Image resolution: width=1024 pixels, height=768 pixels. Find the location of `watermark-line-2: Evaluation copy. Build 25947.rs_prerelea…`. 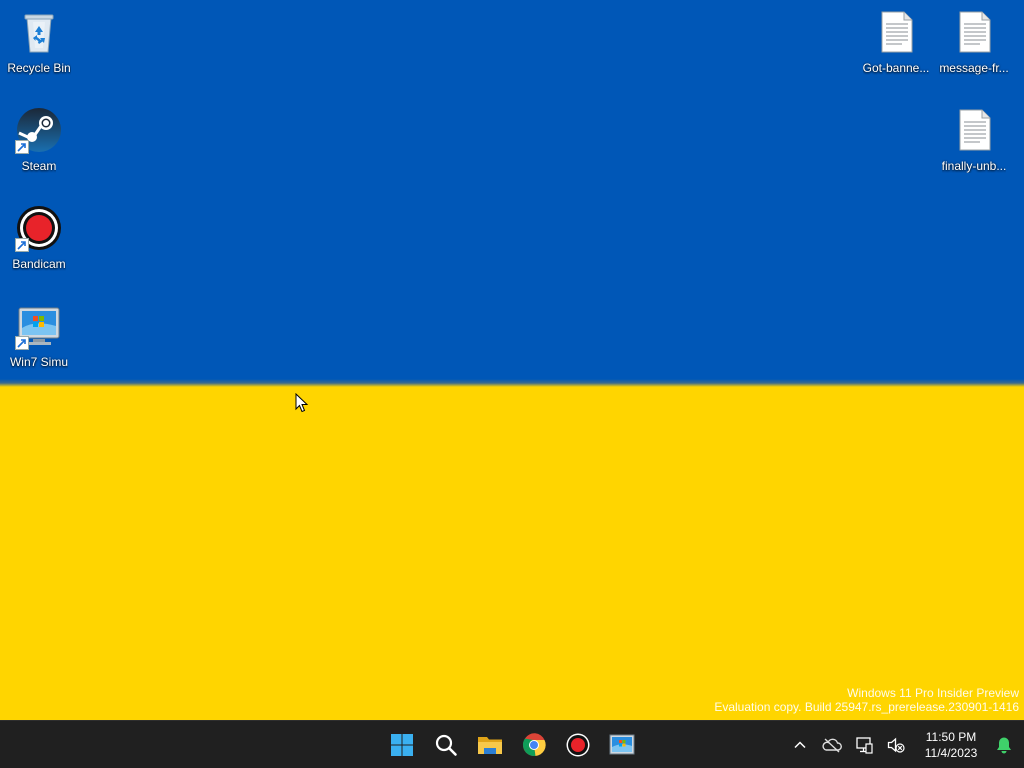

watermark-line-2: Evaluation copy. Build 25947.rs_prerelea… is located at coordinates (866, 707).